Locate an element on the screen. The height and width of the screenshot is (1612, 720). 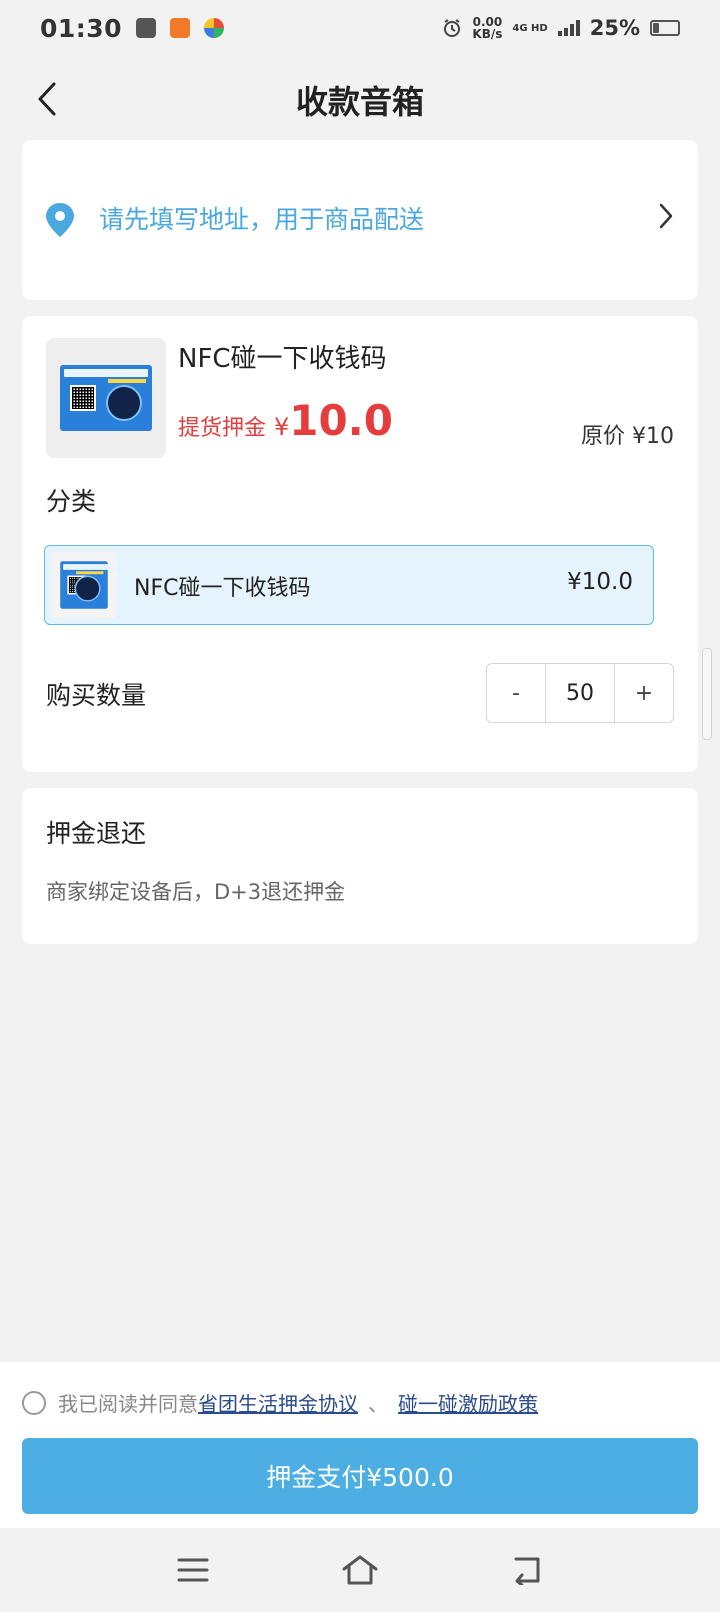
return-icon is located at coordinates (527, 1571).